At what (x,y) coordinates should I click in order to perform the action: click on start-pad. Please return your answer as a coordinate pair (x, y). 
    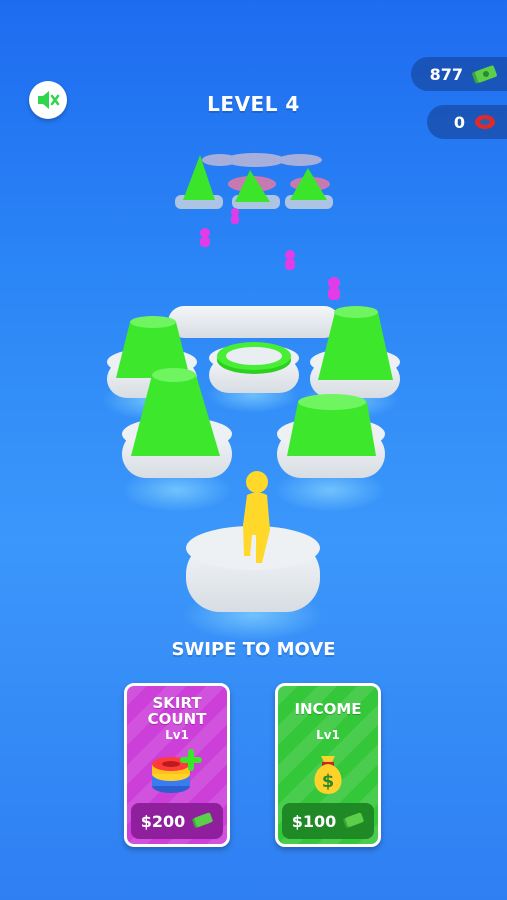
    Looking at the image, I should click on (253, 569).